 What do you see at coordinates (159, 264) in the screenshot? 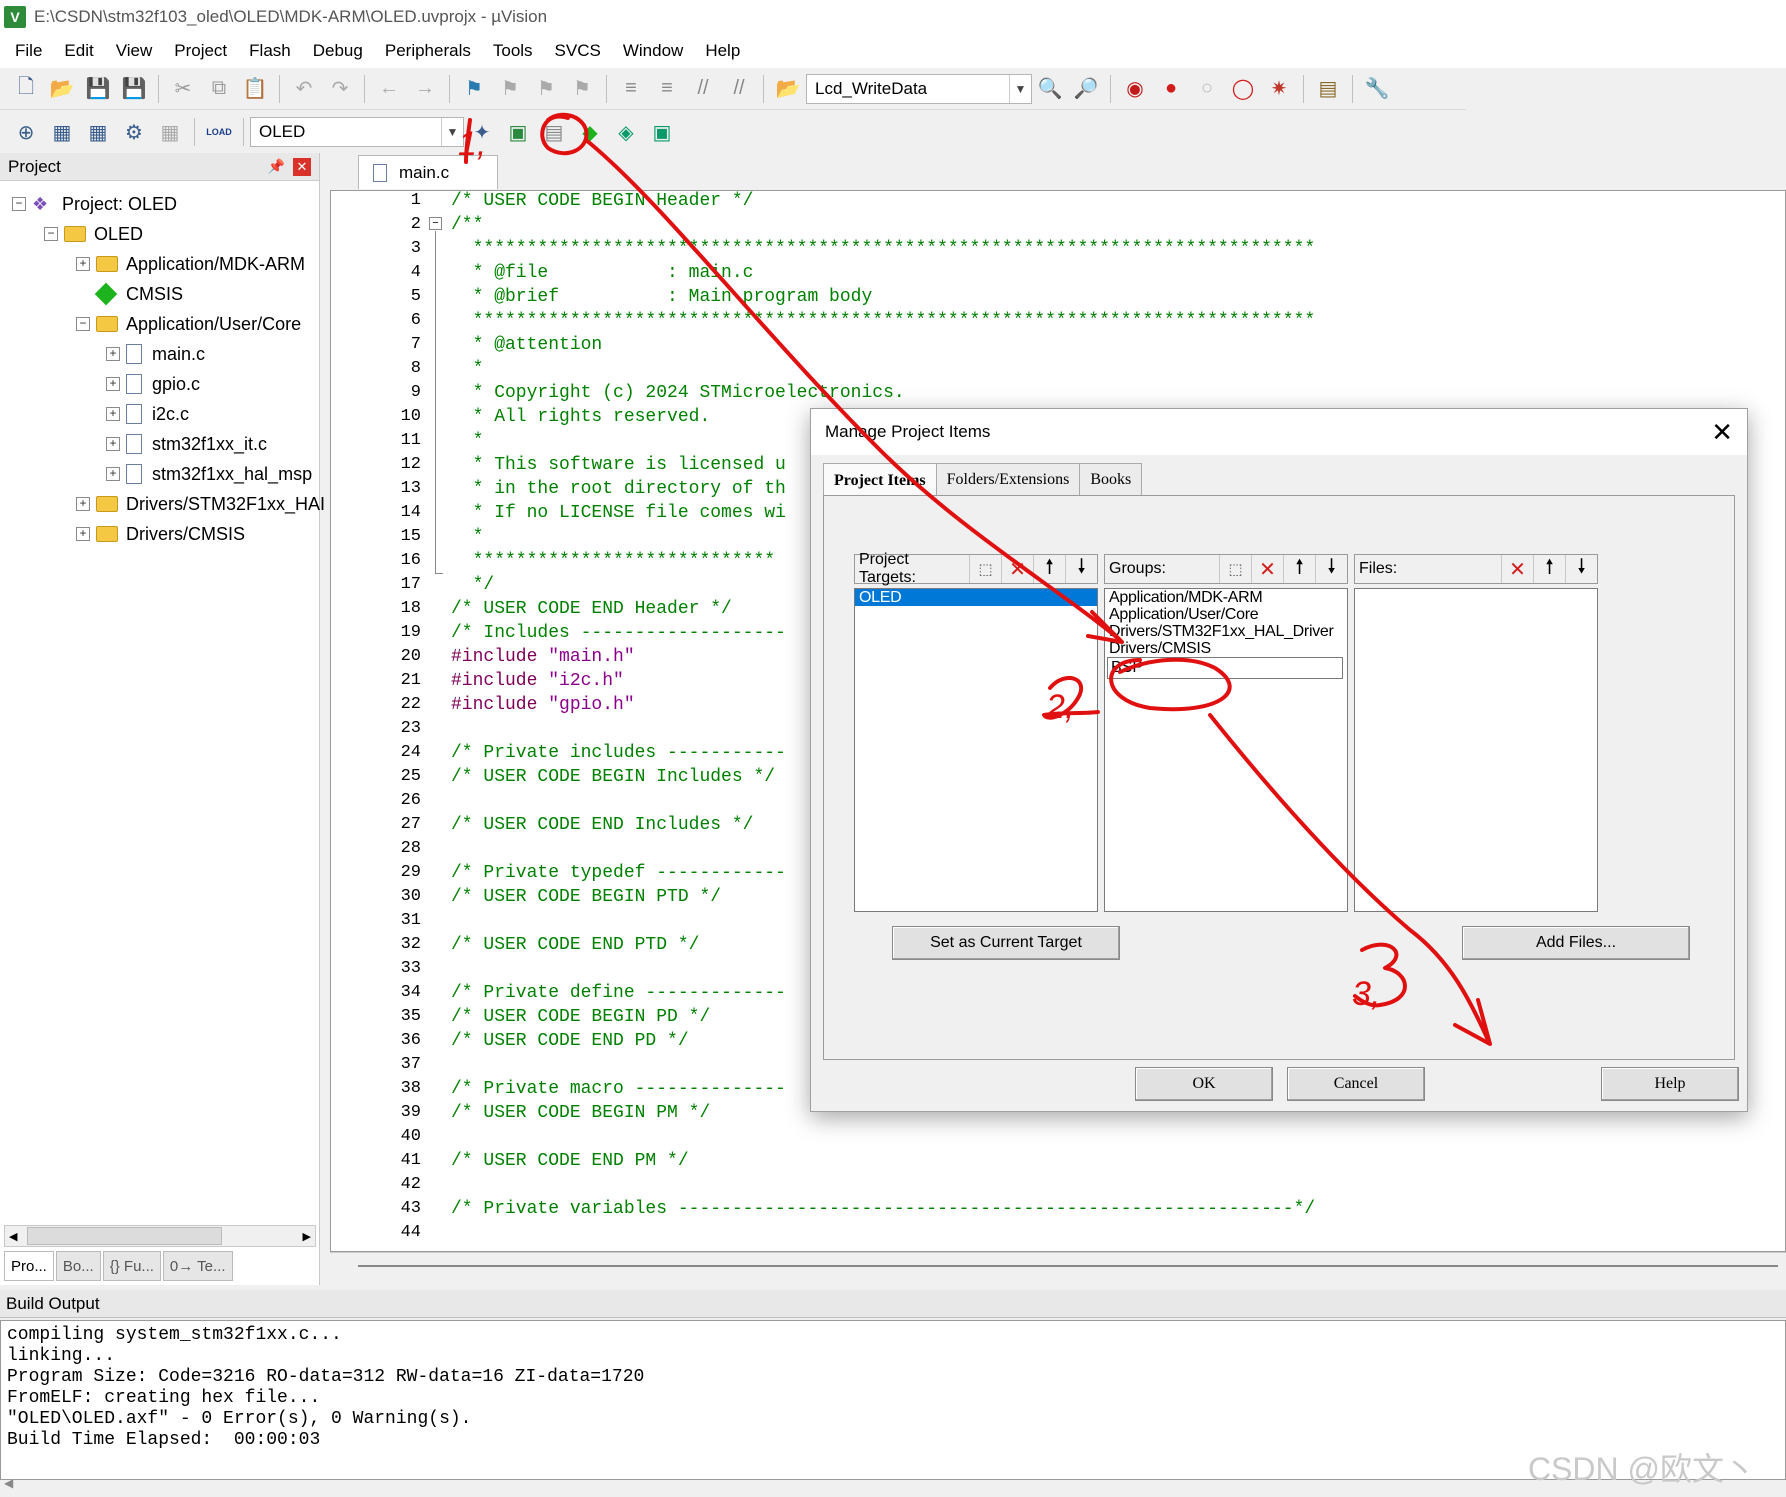
I see `tree-item-group: + Application/MDK-ARM` at bounding box center [159, 264].